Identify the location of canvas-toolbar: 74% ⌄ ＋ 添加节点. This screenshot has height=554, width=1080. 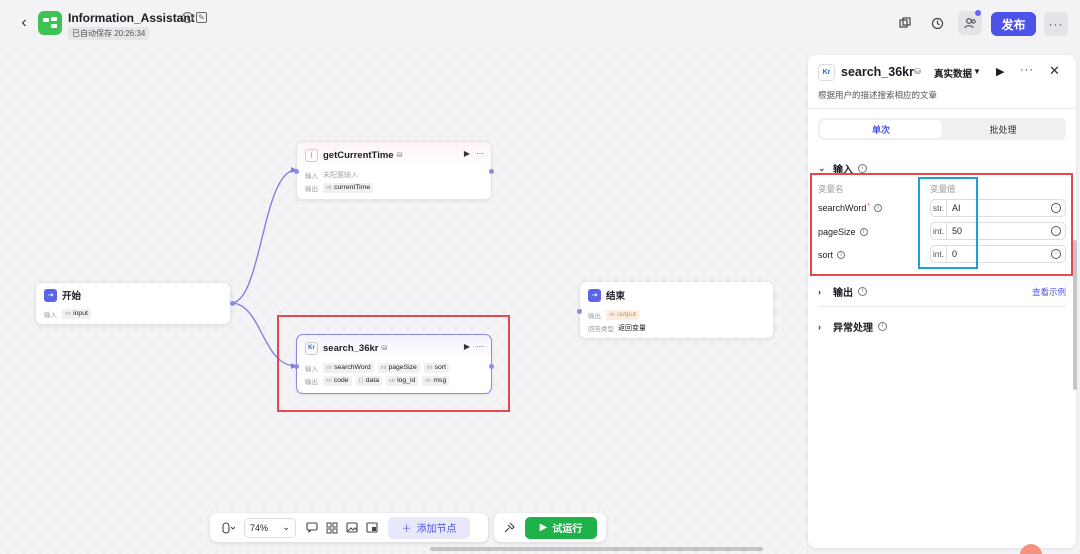
(349, 527).